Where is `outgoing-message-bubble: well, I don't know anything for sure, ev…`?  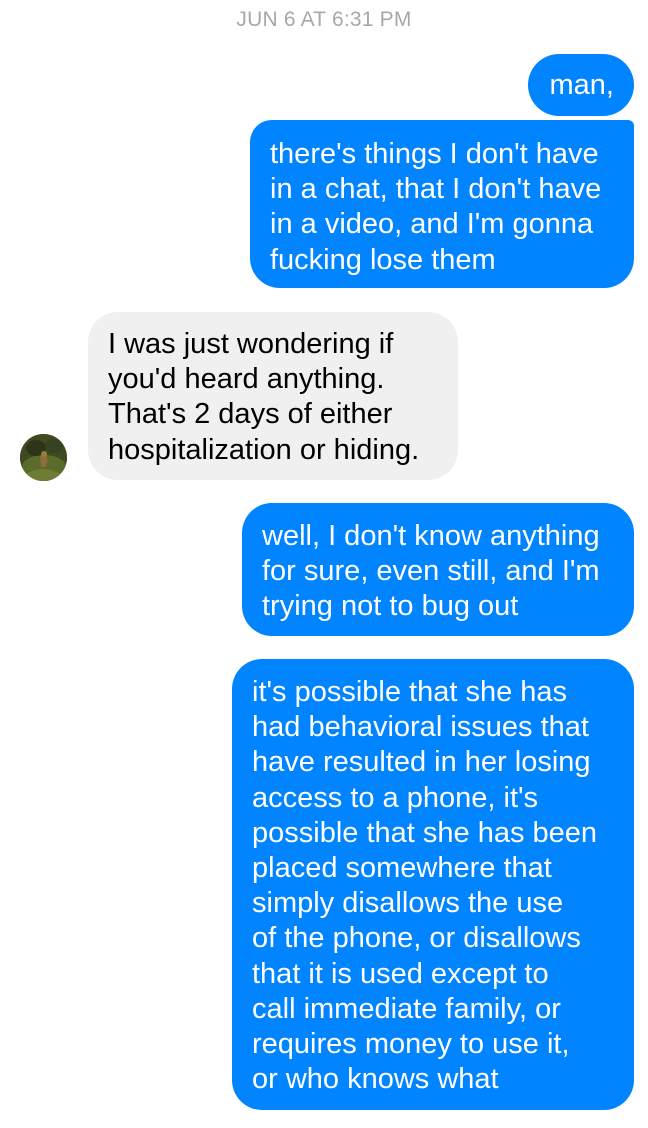
outgoing-message-bubble: well, I don't know anything for sure, ev… is located at coordinates (438, 569).